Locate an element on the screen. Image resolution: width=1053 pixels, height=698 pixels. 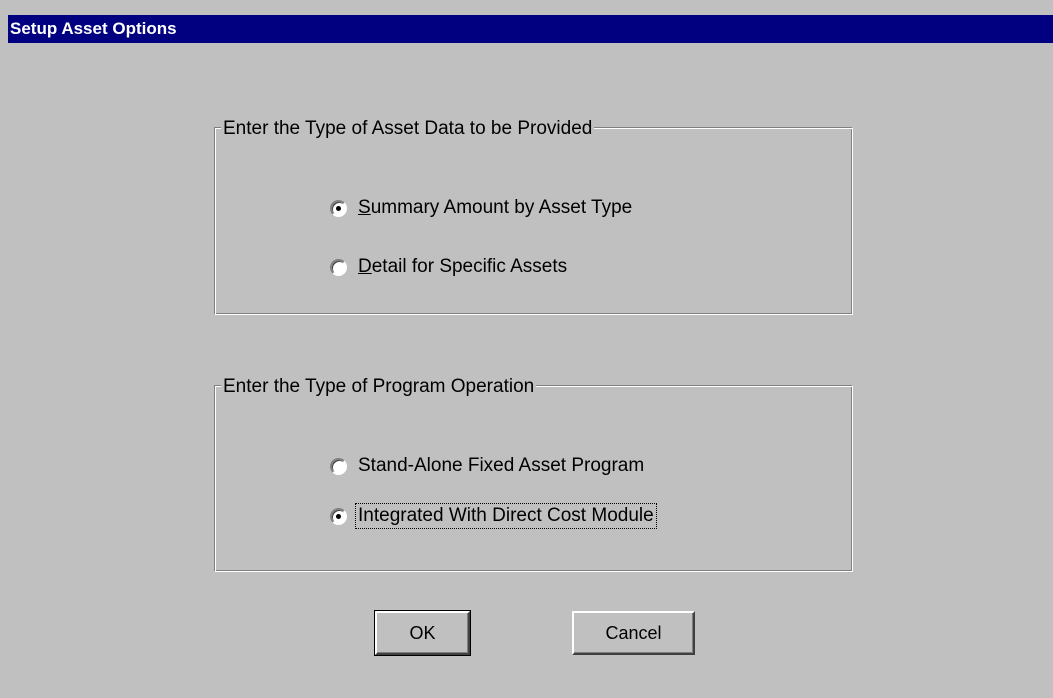
radio-integrated-direct-cost-label: Integrated With Direct Cost Module is located at coordinates (506, 516).